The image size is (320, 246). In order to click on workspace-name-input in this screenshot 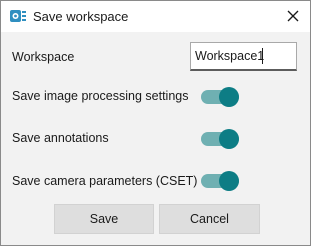, I will do `click(243, 56)`.